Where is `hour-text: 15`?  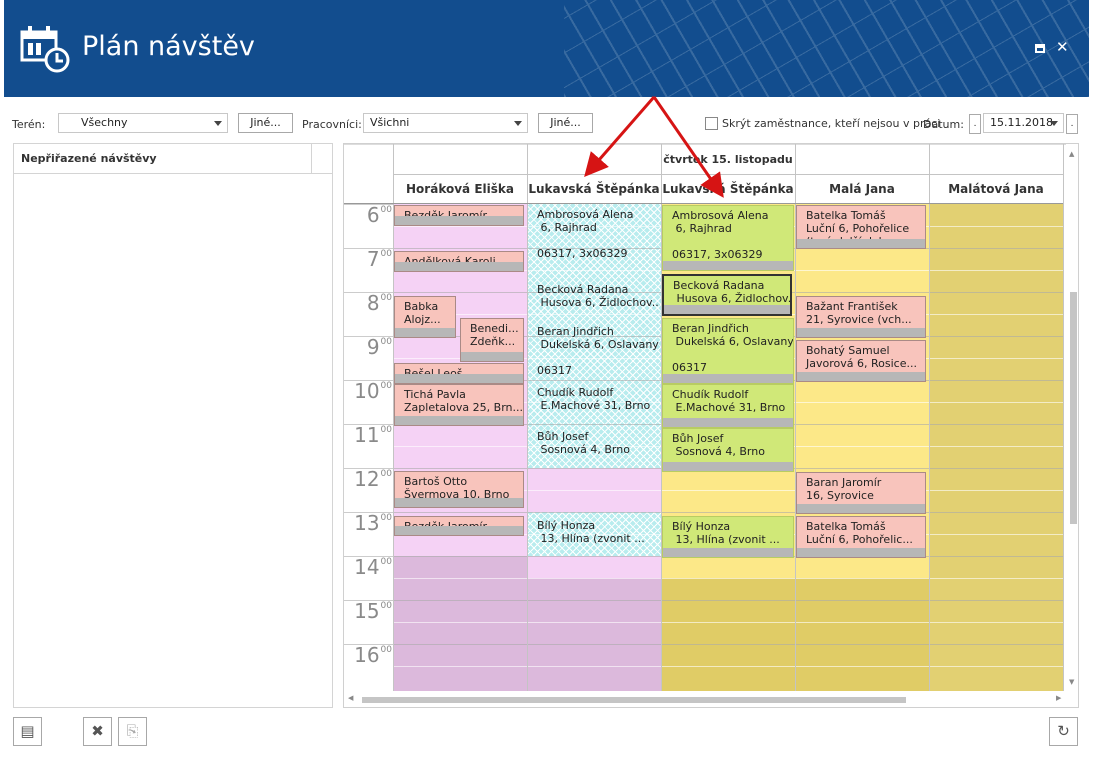 hour-text: 15 is located at coordinates (367, 611).